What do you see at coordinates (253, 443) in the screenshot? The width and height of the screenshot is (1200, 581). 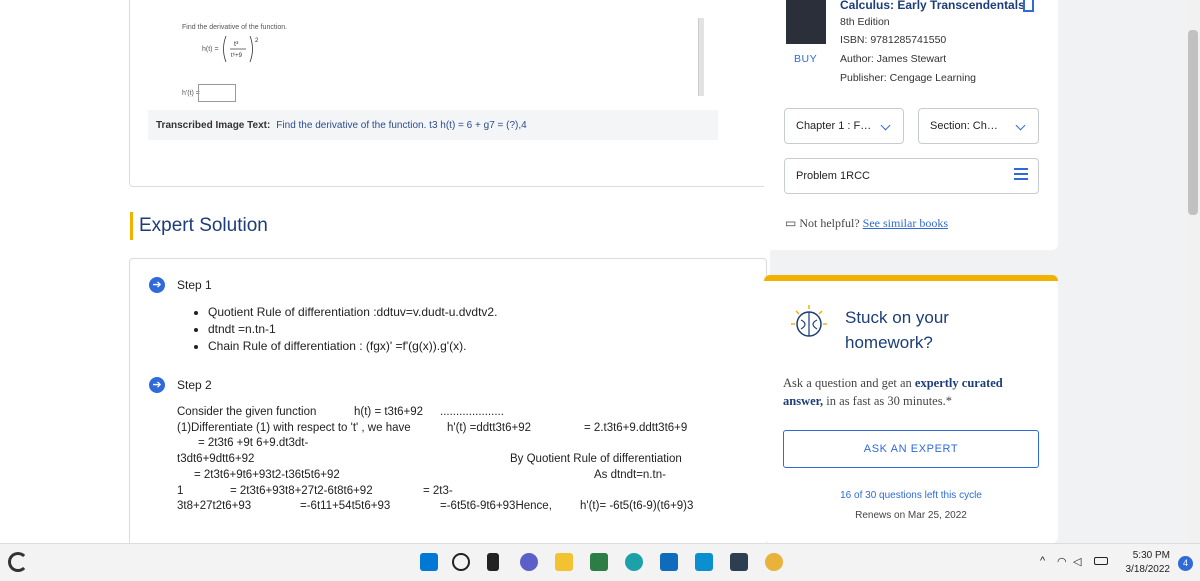 I see `step2-text: = 2t3t6 +9t 6+9.dt3dt-` at bounding box center [253, 443].